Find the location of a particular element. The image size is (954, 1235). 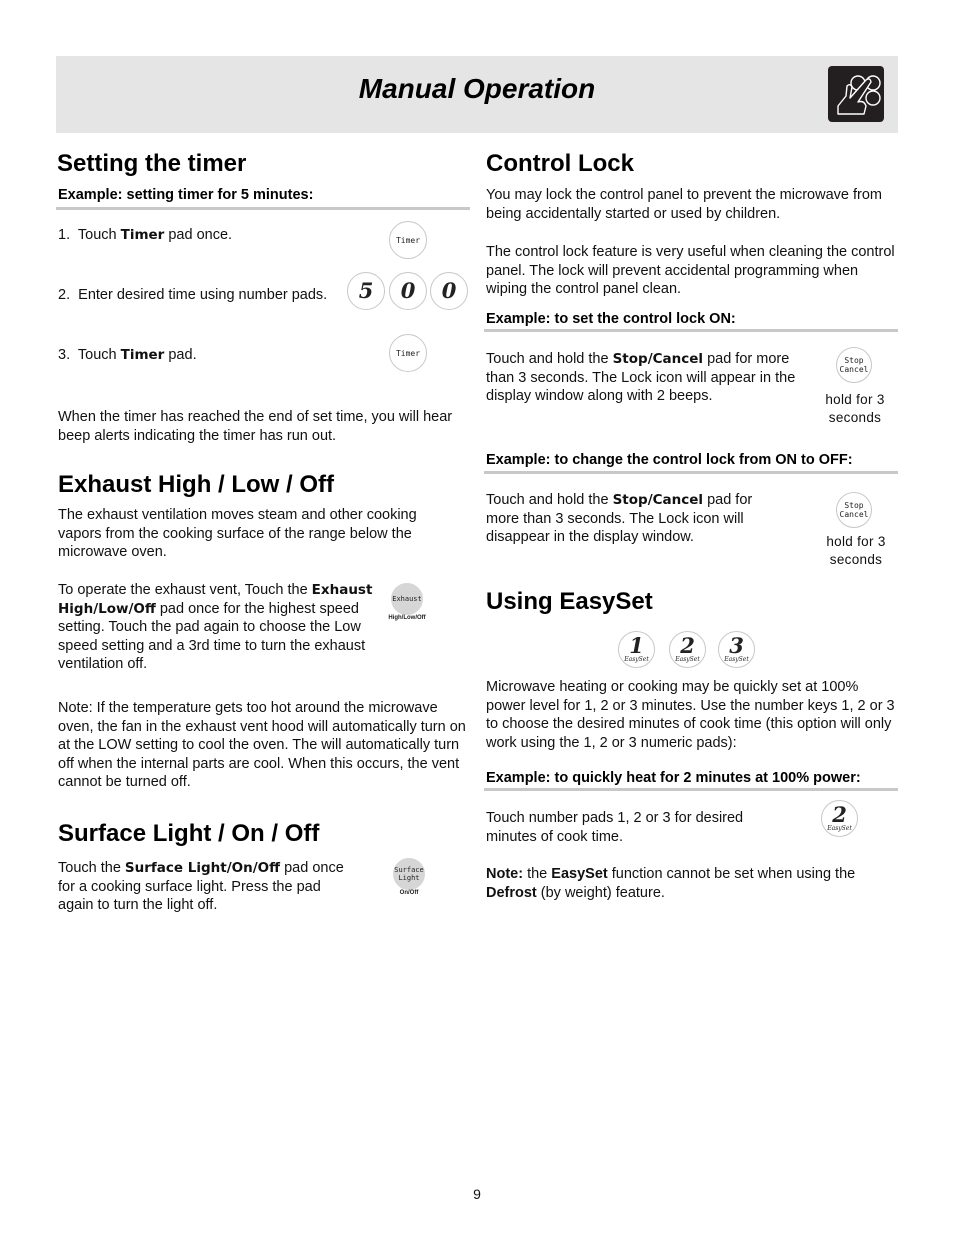

control-lock-heading: Control Lock is located at coordinates (560, 163).